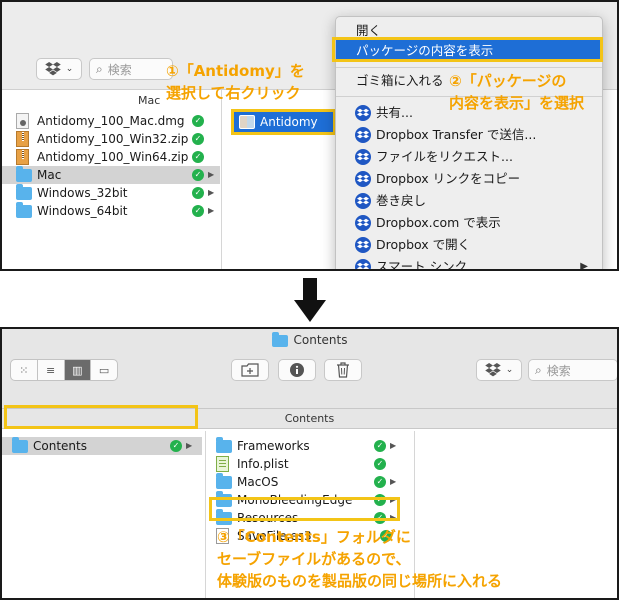 The image size is (619, 600). Describe the element at coordinates (111, 193) in the screenshot. I see `list-item: Windows_32bit ✓ ▶` at that location.